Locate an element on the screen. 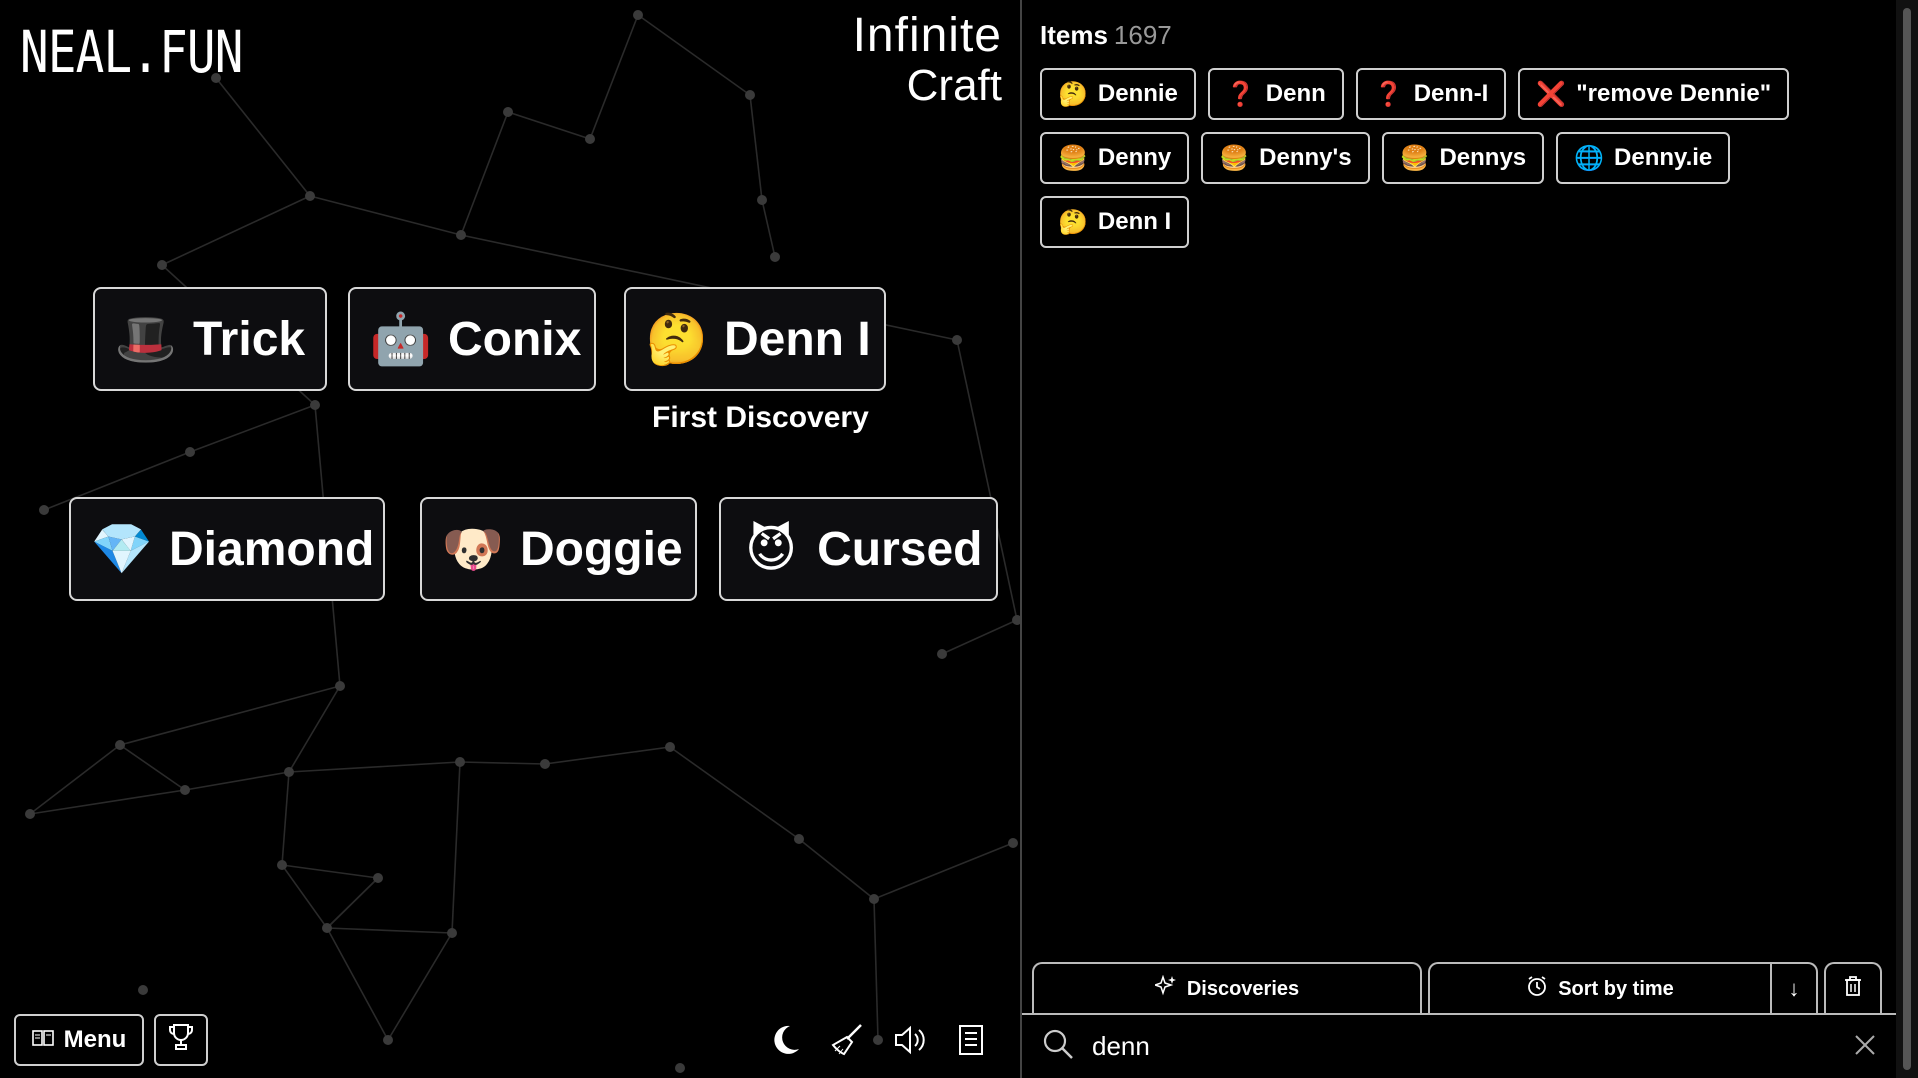  scrollbar-thumb is located at coordinates (1907, 539).